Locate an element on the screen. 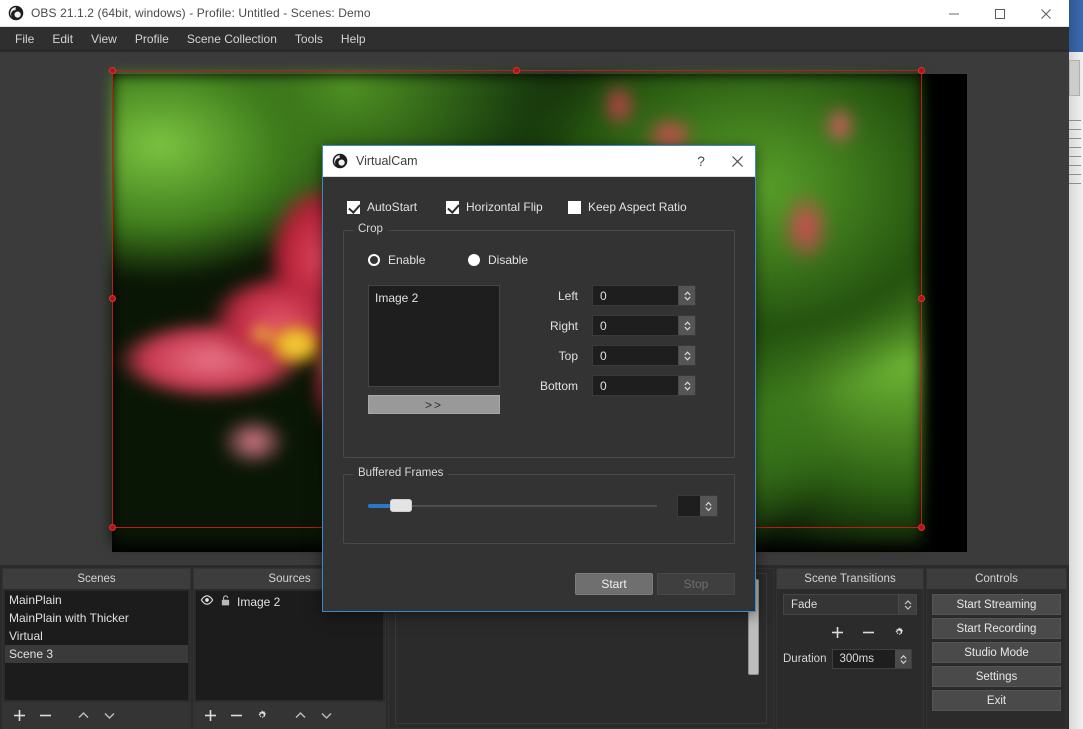 This screenshot has height=729, width=1083. crop-left-value: 0 is located at coordinates (603, 295).